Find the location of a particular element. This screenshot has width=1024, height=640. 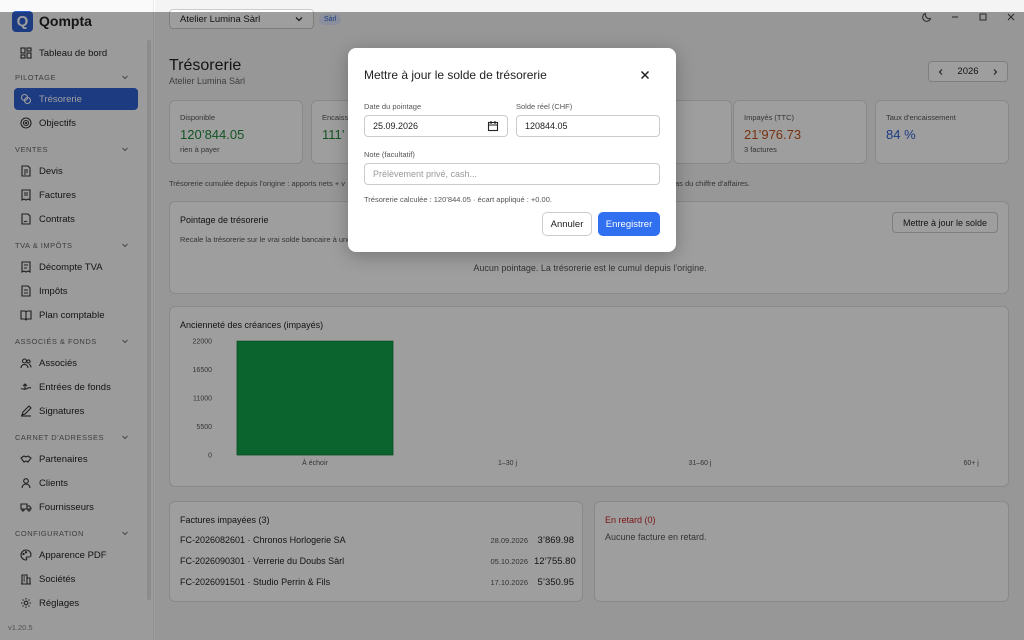

date-field: 25.09.2026 is located at coordinates (436, 126).